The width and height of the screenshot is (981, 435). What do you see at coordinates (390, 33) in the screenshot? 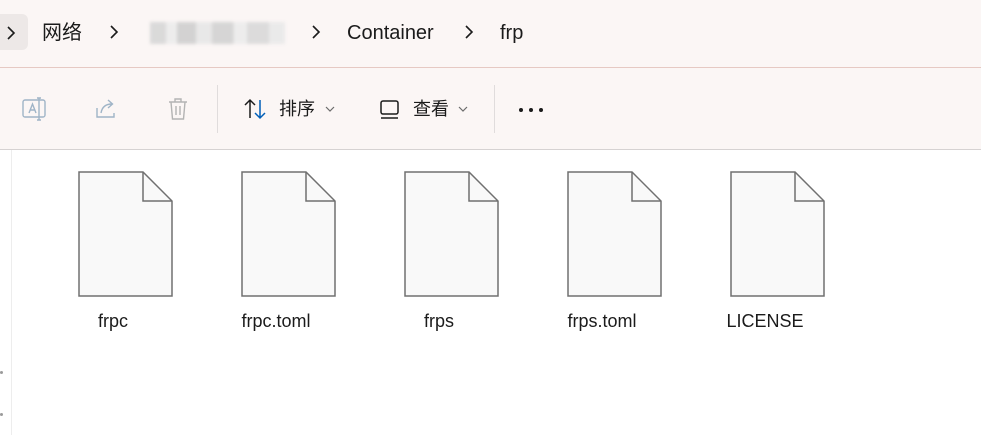
I see `breadcrumb-item-container: Container` at bounding box center [390, 33].